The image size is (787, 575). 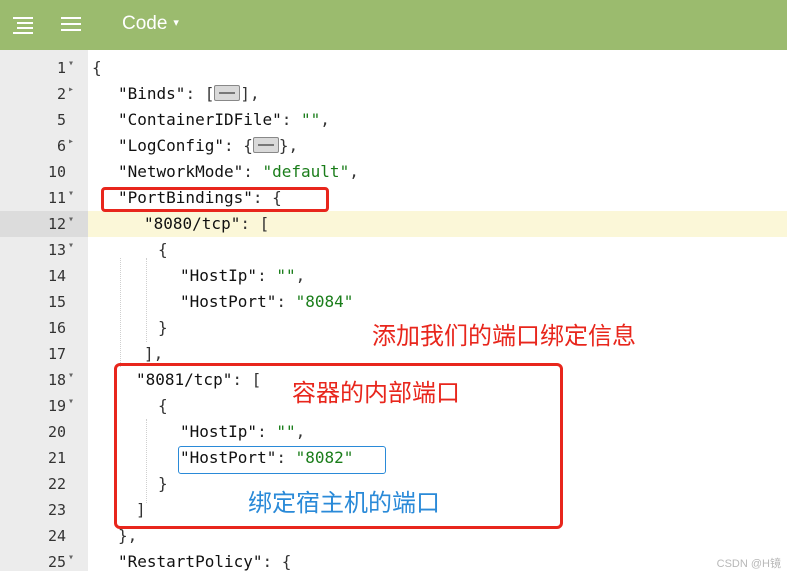 I want to click on annotation-add-binding: 添加我们的端口绑定信息, so click(x=504, y=336).